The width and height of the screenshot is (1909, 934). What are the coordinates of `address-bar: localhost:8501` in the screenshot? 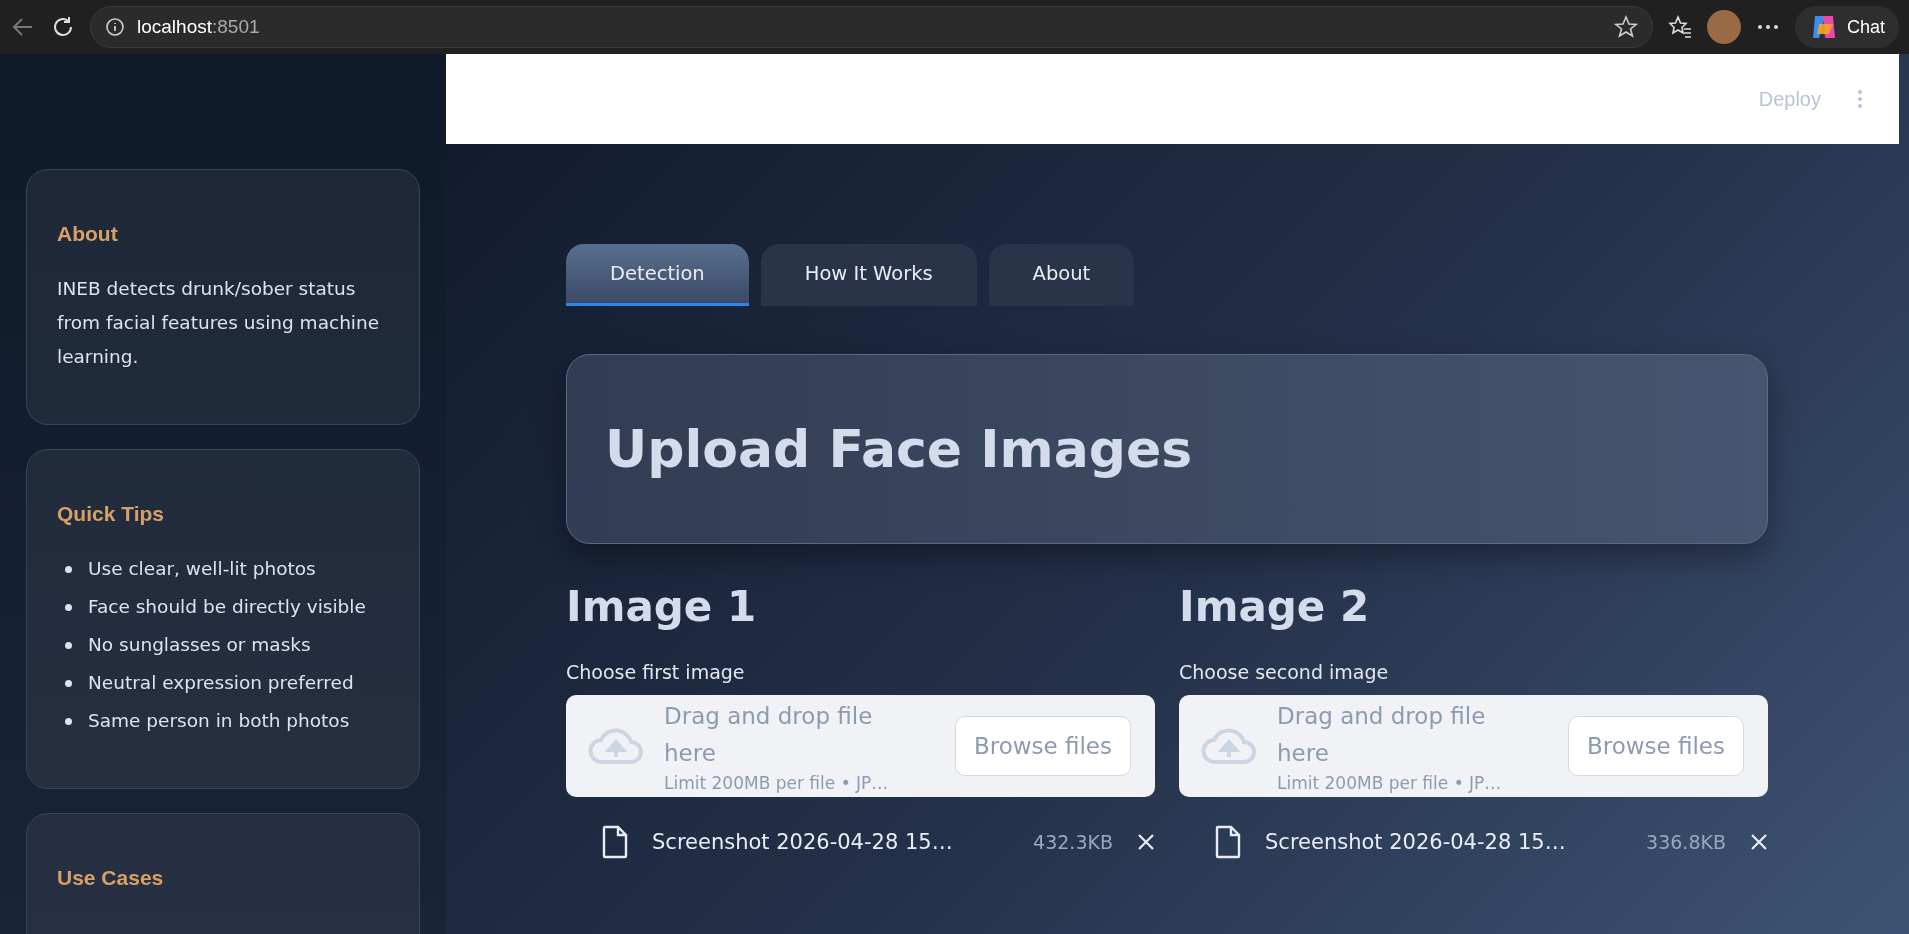 It's located at (871, 27).